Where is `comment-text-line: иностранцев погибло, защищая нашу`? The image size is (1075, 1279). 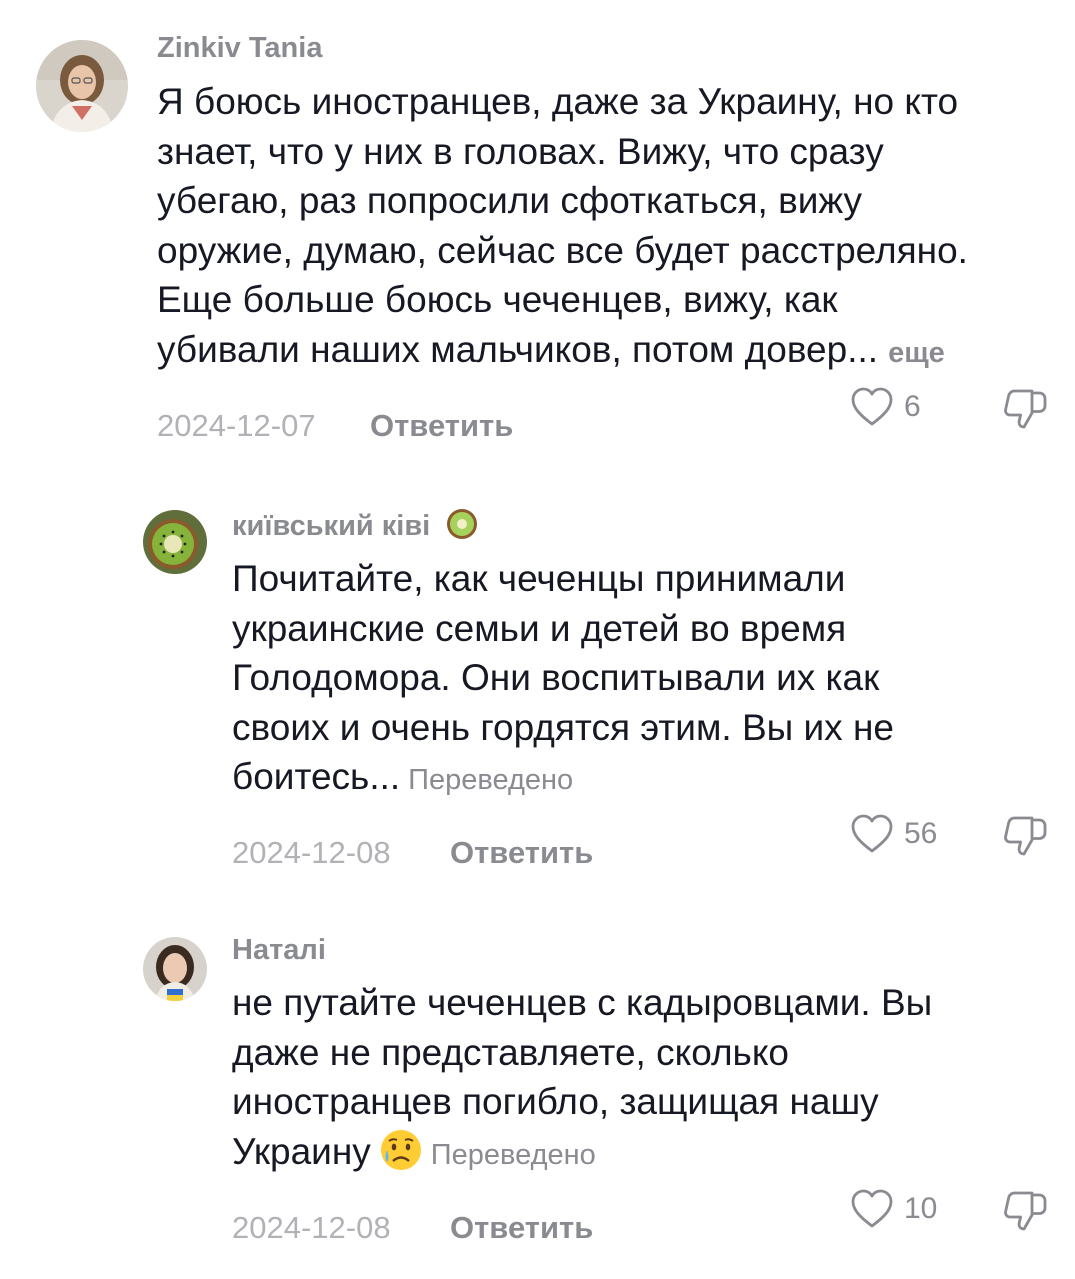 comment-text-line: иностранцев погибло, защищая нашу is located at coordinates (555, 1101).